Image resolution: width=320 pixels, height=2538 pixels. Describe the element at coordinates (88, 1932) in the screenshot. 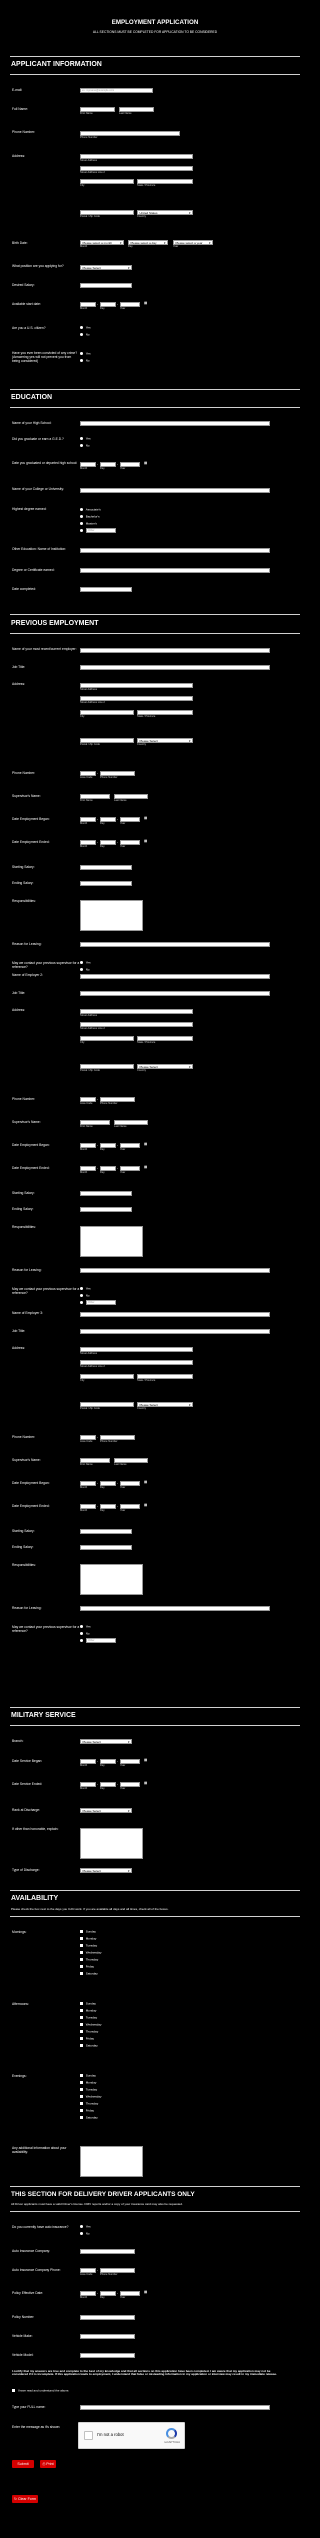

I see `mornings-sunday-checkbox: Sunday` at that location.